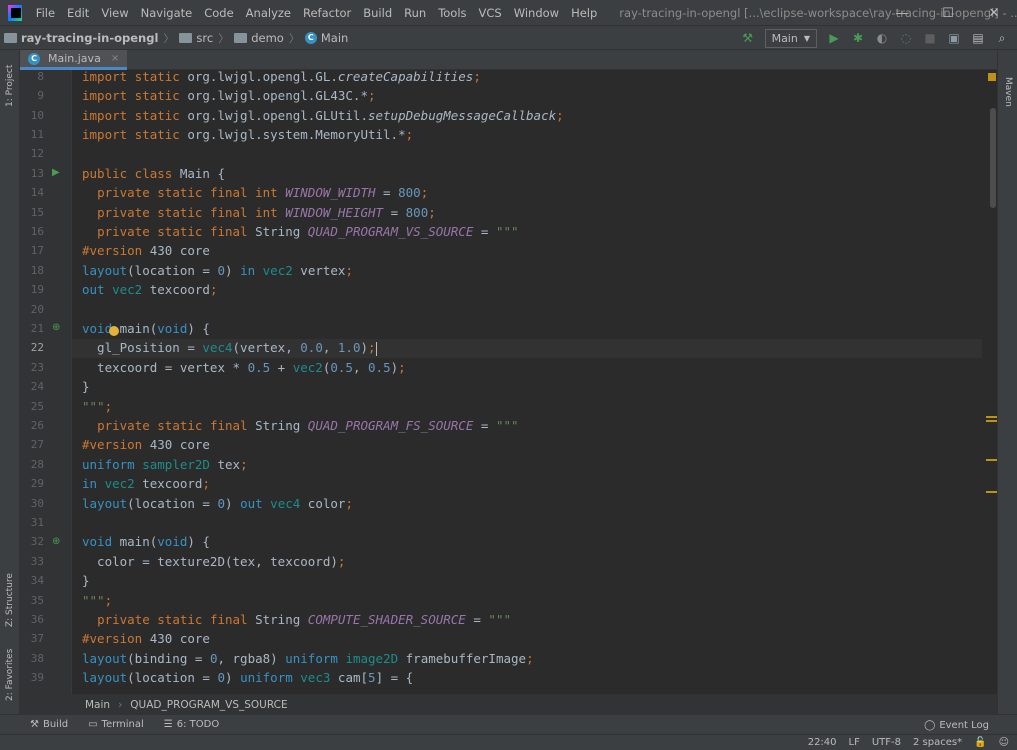 The image size is (1017, 750). I want to click on line-number: 30, so click(37, 503).